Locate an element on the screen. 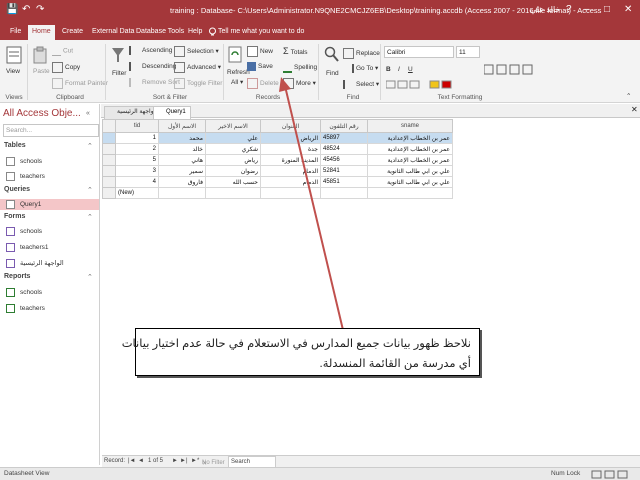 This screenshot has height=480, width=640. cell-first-name: هاني is located at coordinates (182, 160).